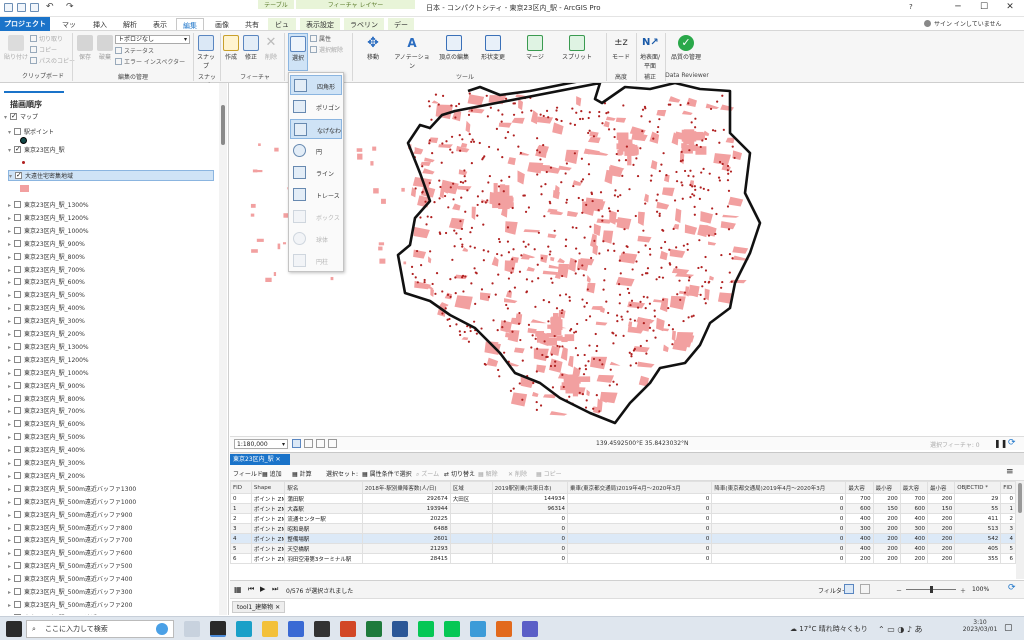  What do you see at coordinates (8, 7) in the screenshot?
I see `open-project-icon` at bounding box center [8, 7].